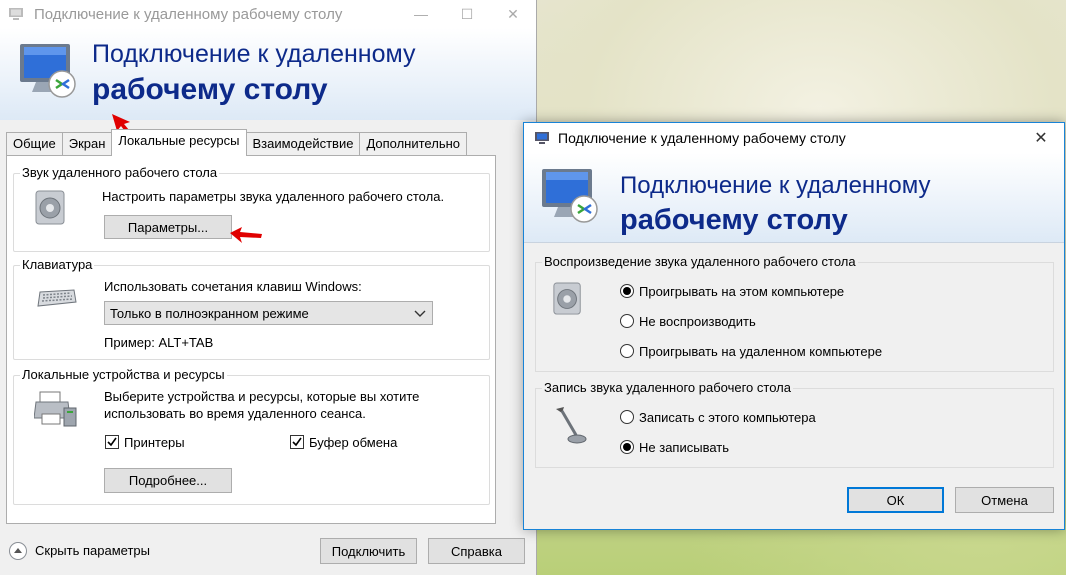  Describe the element at coordinates (87, 143) in the screenshot. I see `tab-display: Экран` at that location.